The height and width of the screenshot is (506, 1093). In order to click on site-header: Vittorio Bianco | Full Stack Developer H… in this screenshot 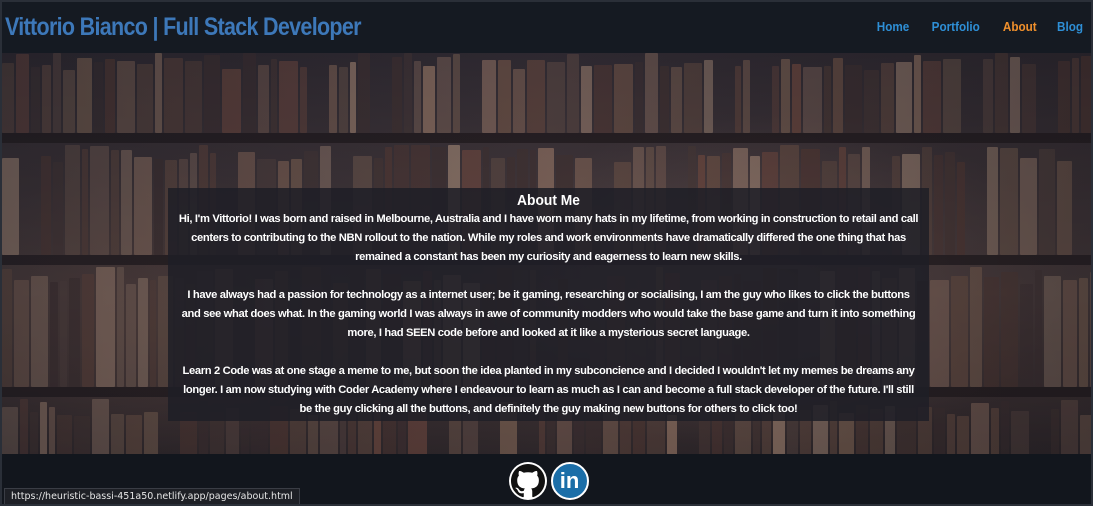, I will do `click(546, 27)`.